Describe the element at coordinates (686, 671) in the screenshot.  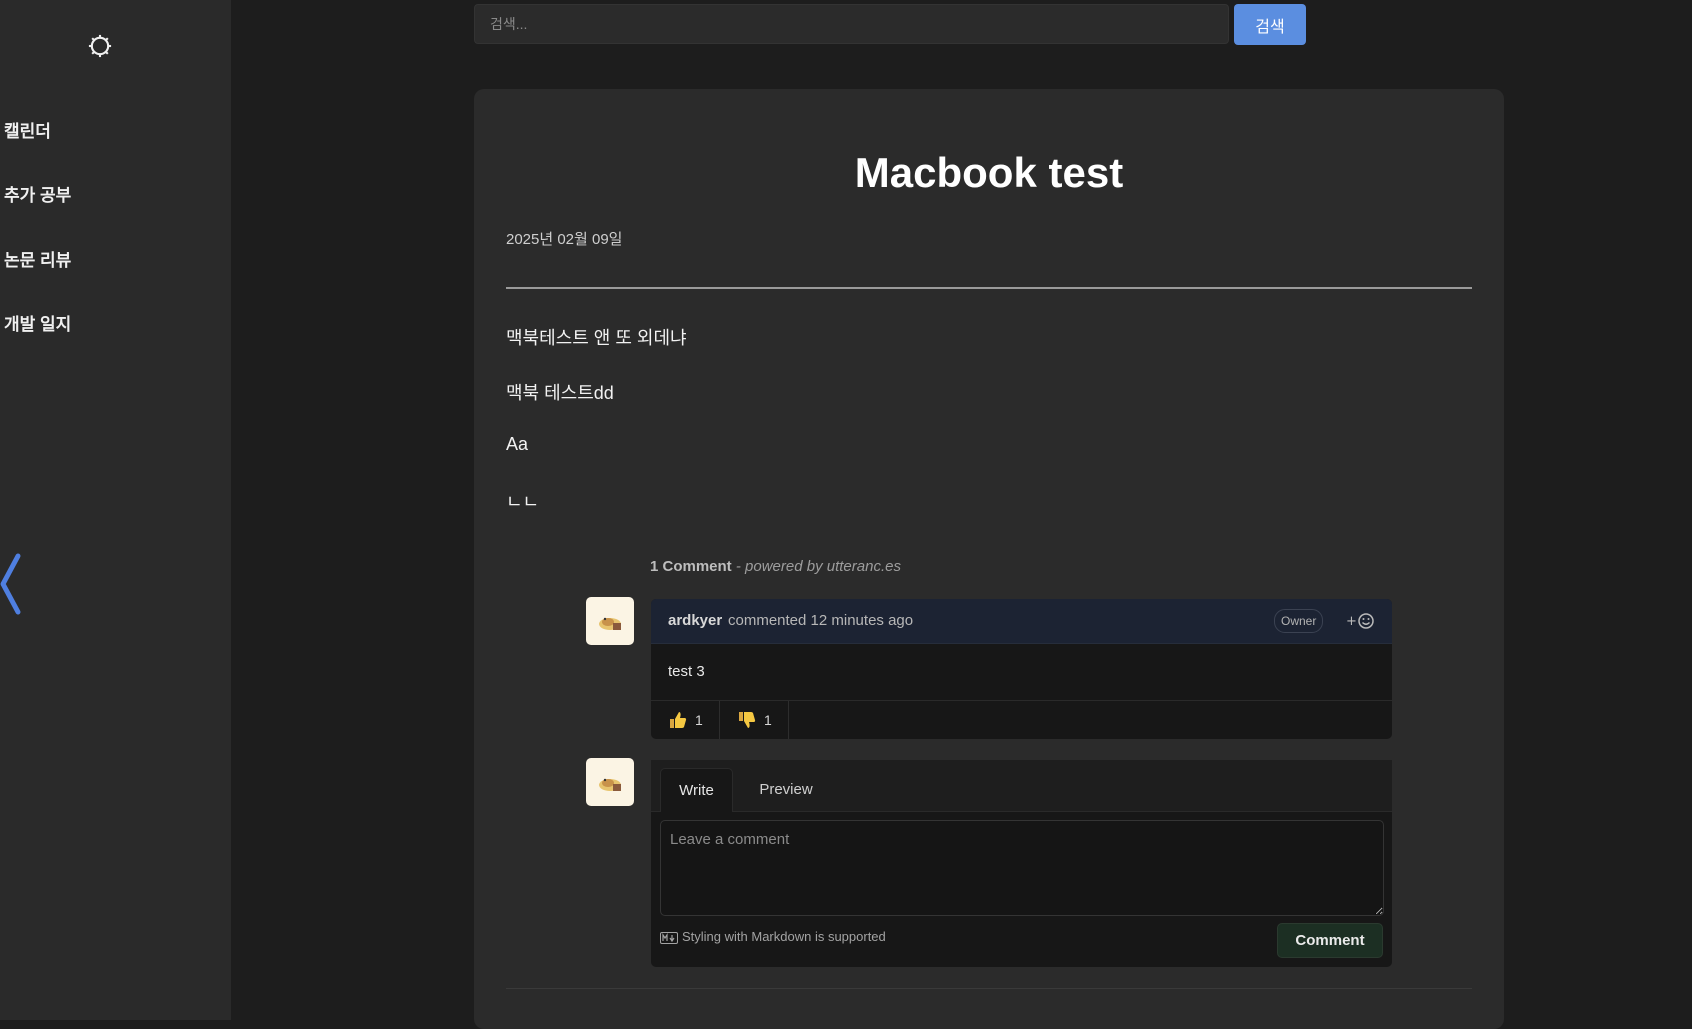
I see `comment-body: test 3` at that location.